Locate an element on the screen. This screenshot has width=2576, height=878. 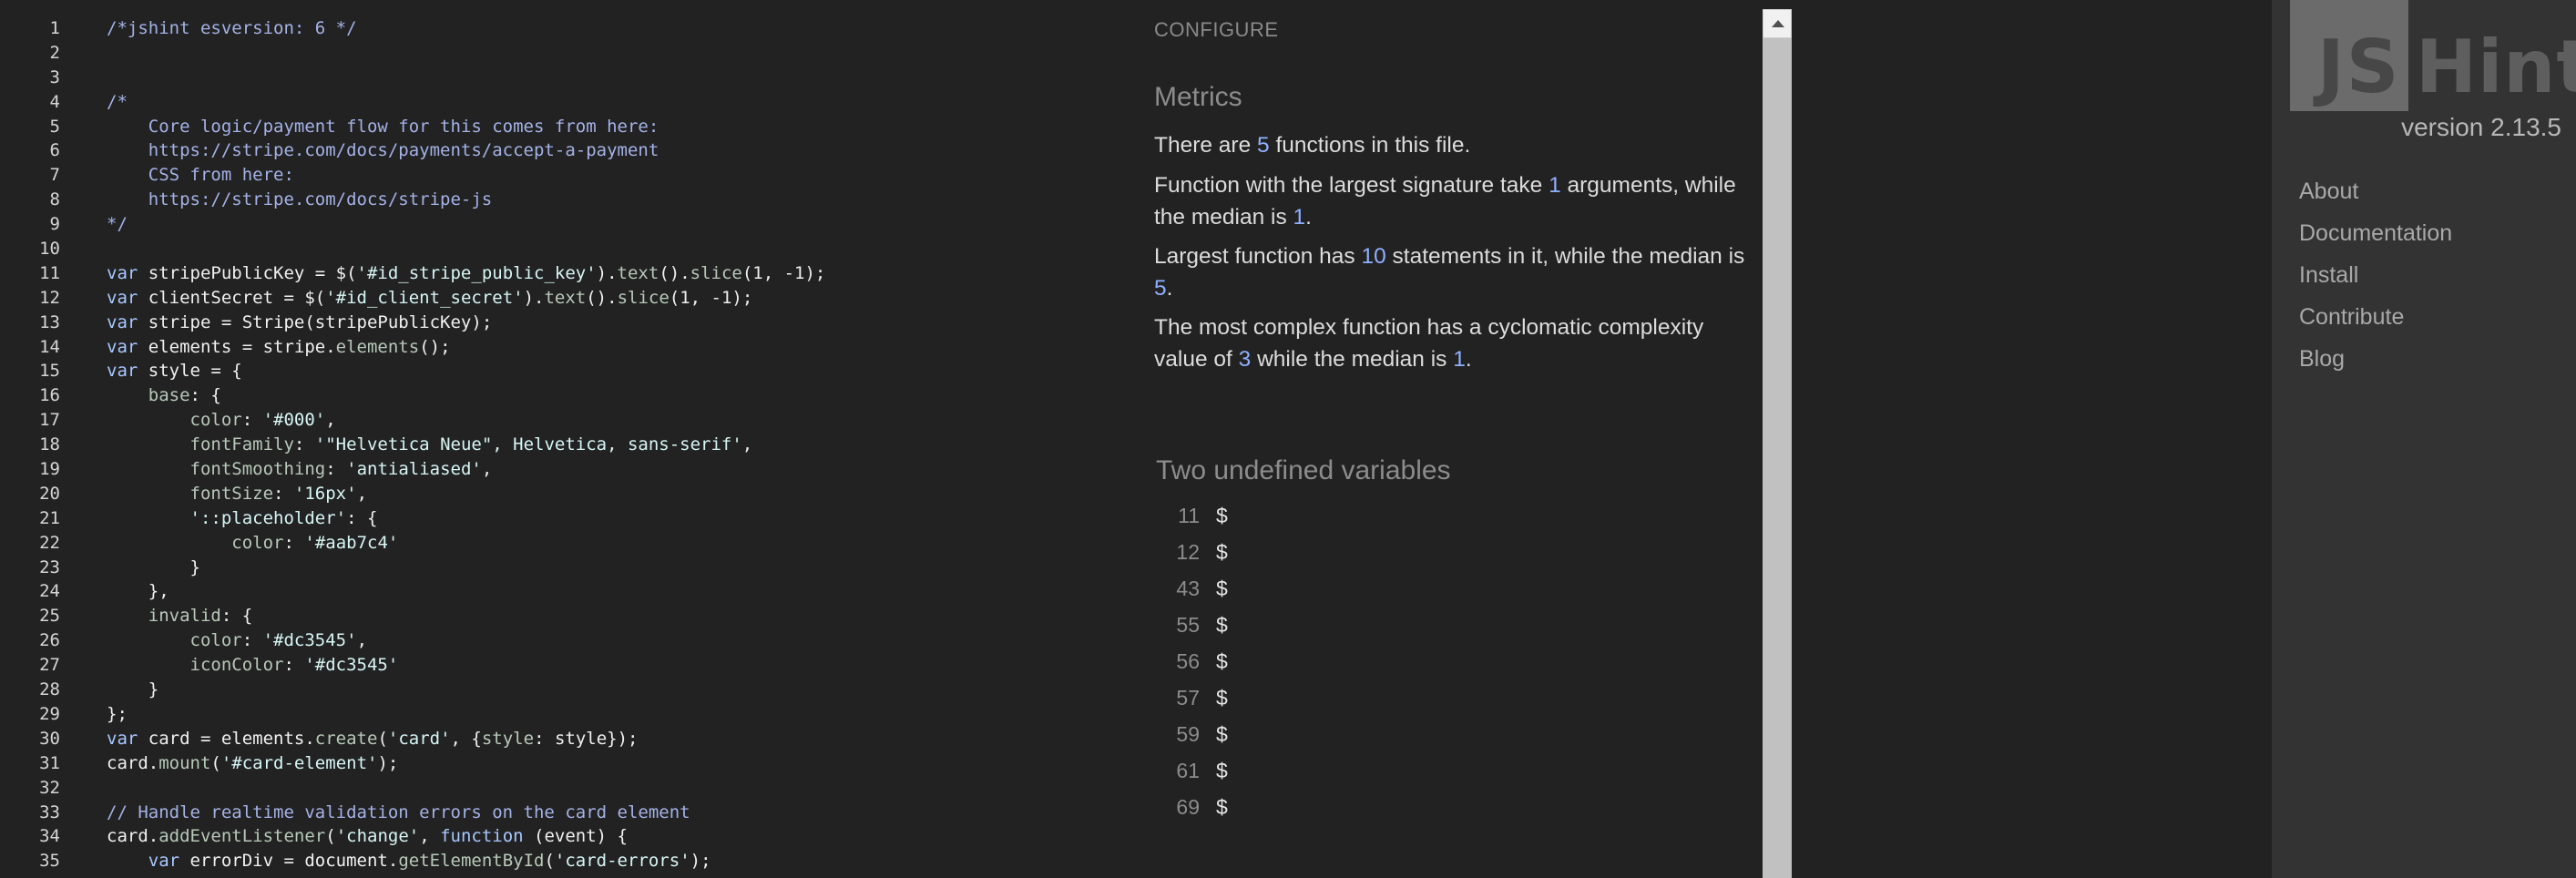
scroll-thumb is located at coordinates (1777, 460).